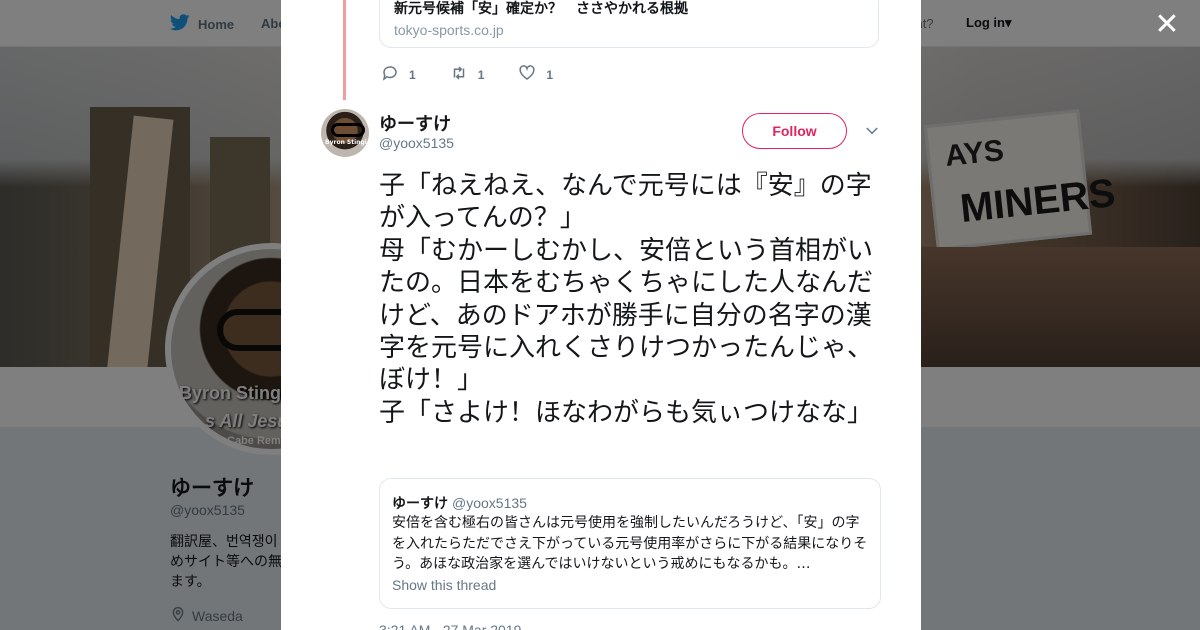 This screenshot has height=630, width=1200. What do you see at coordinates (459, 74) in the screenshot?
I see `retweet-icon` at bounding box center [459, 74].